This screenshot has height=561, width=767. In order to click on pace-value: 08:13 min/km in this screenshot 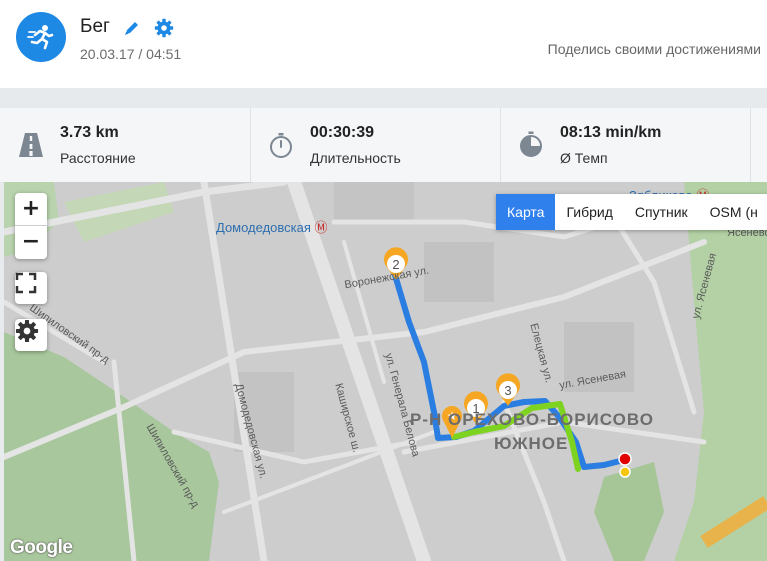, I will do `click(611, 132)`.